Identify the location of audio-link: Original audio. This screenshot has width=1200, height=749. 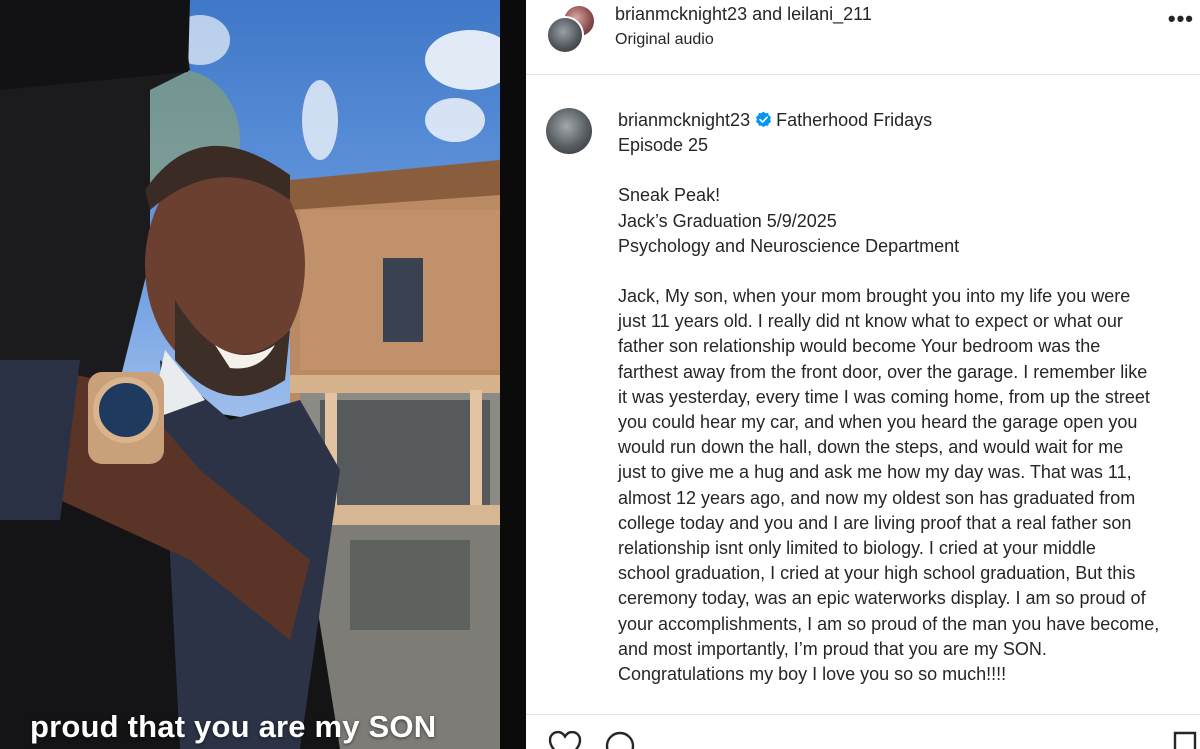
(664, 40).